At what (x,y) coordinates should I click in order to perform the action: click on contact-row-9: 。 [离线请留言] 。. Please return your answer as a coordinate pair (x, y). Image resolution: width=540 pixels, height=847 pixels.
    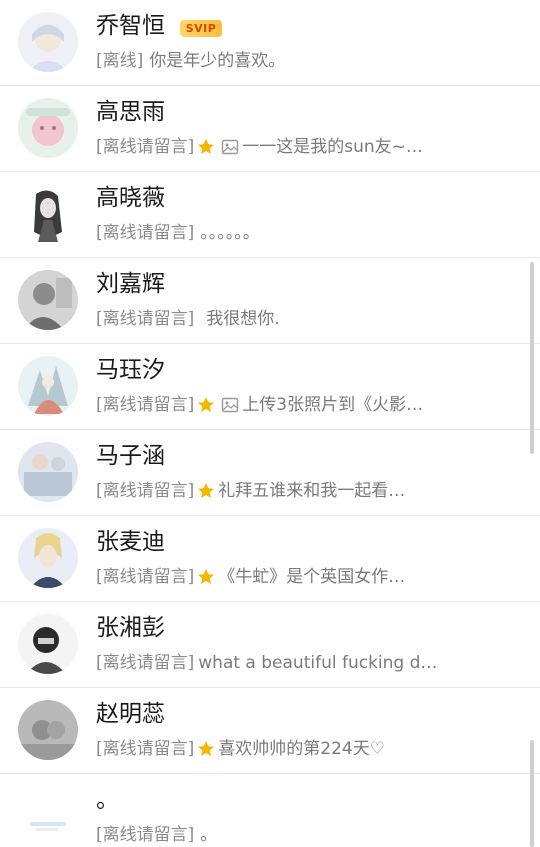
    Looking at the image, I should click on (270, 810).